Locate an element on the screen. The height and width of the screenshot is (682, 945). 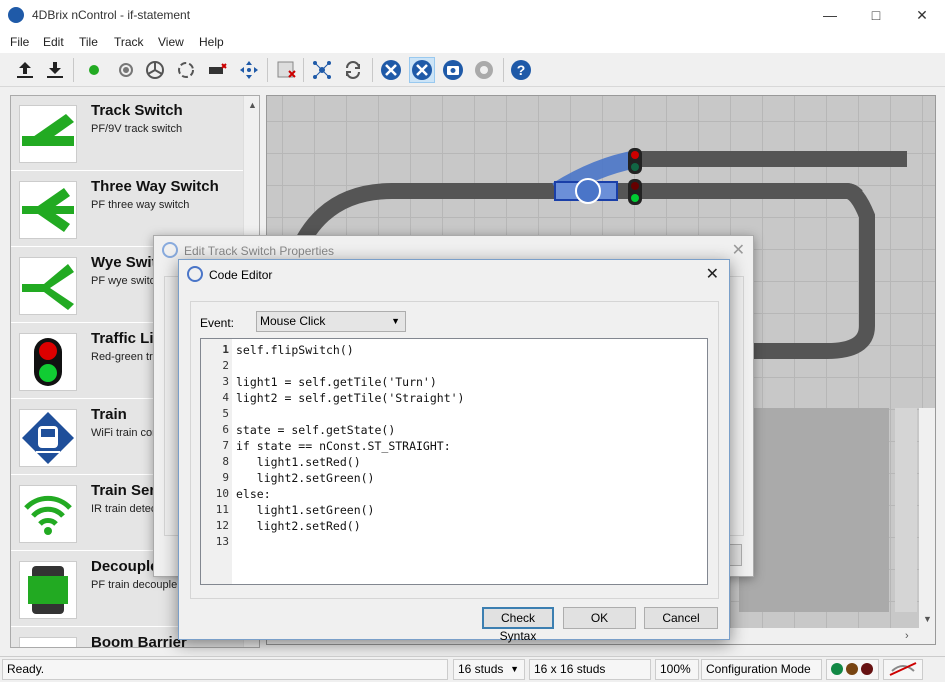
cancel-button: Cancel is located at coordinates (681, 618).